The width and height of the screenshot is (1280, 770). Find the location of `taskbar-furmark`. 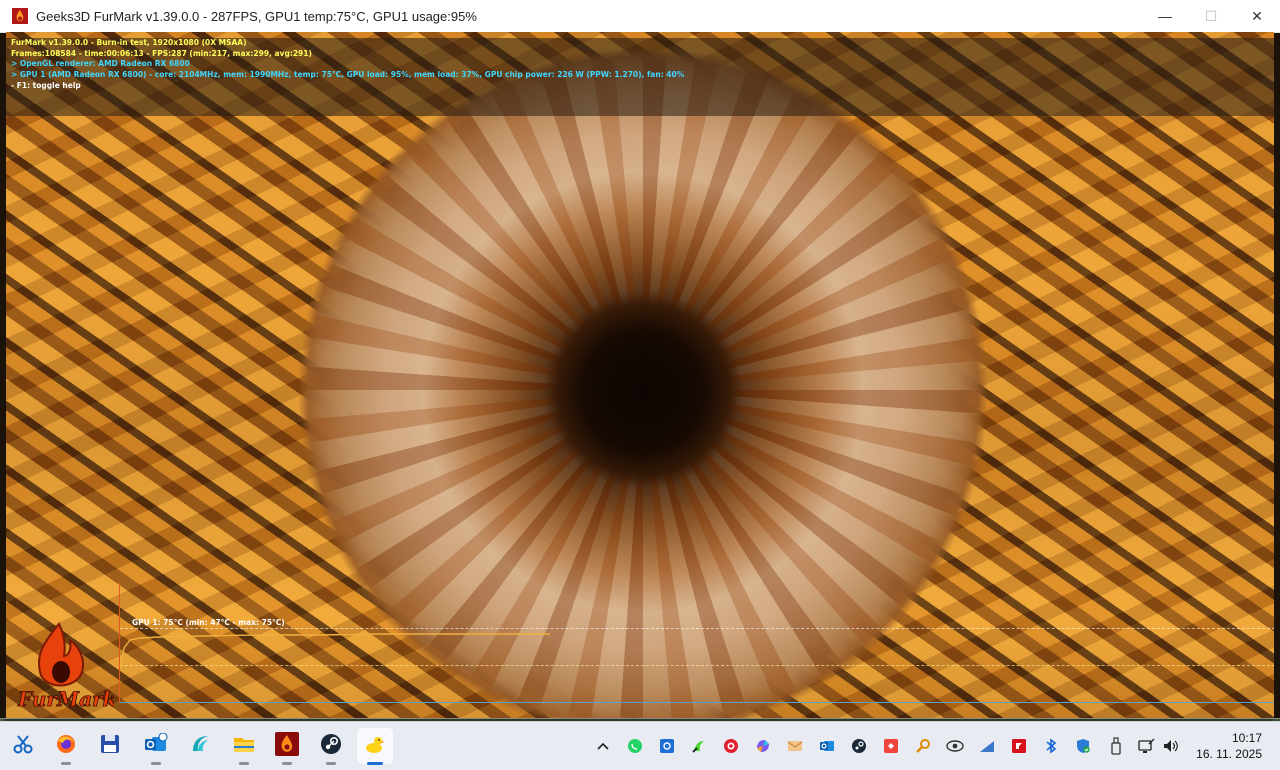

taskbar-furmark is located at coordinates (287, 746).